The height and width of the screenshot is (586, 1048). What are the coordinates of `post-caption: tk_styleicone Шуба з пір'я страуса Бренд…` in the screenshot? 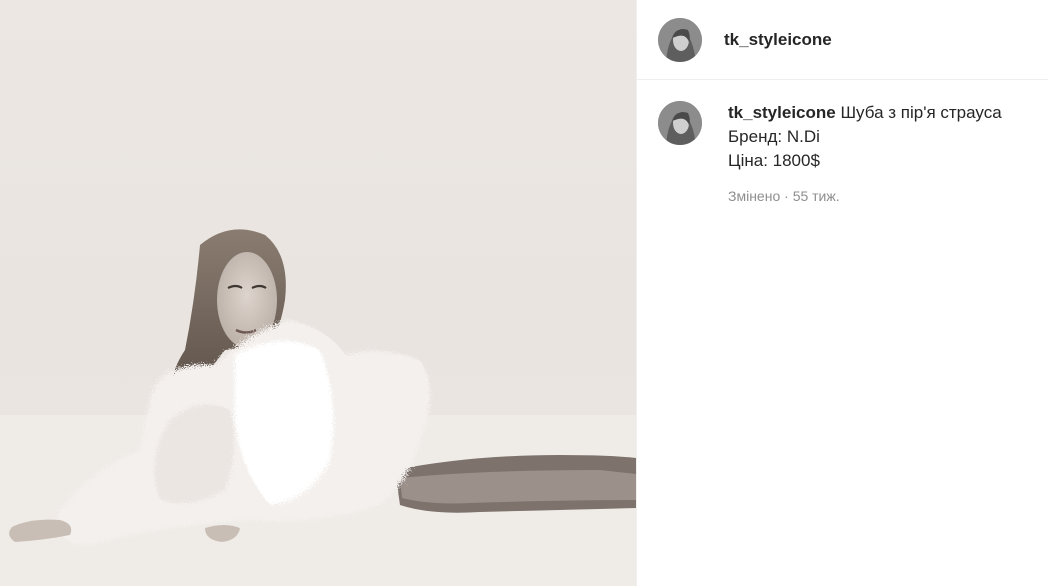 It's located at (842, 144).